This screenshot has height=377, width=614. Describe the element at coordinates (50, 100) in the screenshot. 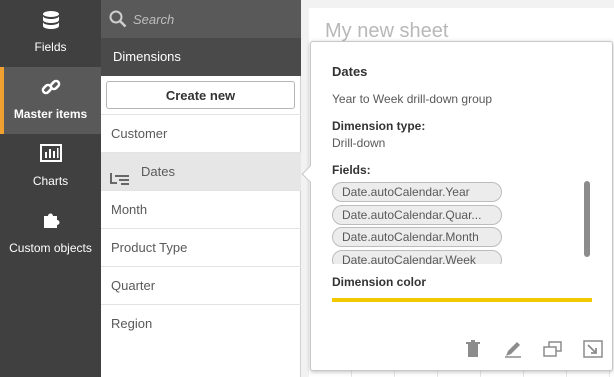

I see `rail-item-master-items: Master items` at that location.